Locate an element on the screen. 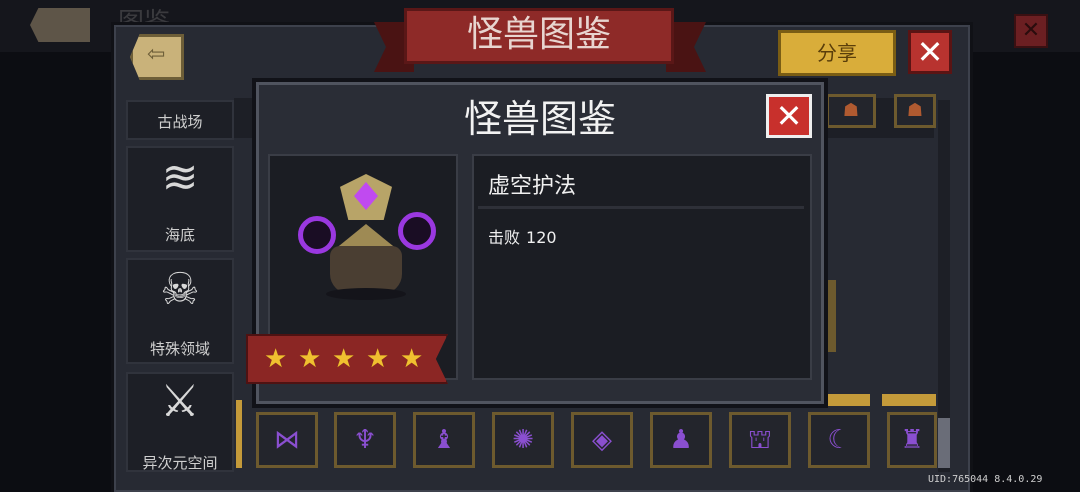  panel-close-button: ✕ is located at coordinates (930, 52).